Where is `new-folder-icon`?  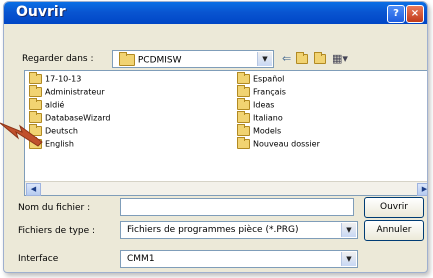 new-folder-icon is located at coordinates (320, 58).